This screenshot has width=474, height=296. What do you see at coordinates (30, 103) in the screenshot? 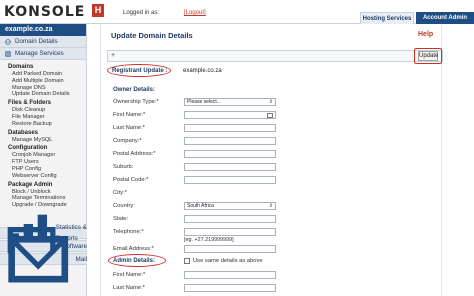
I see `section-title-files-folders: Files & Folders` at bounding box center [30, 103].